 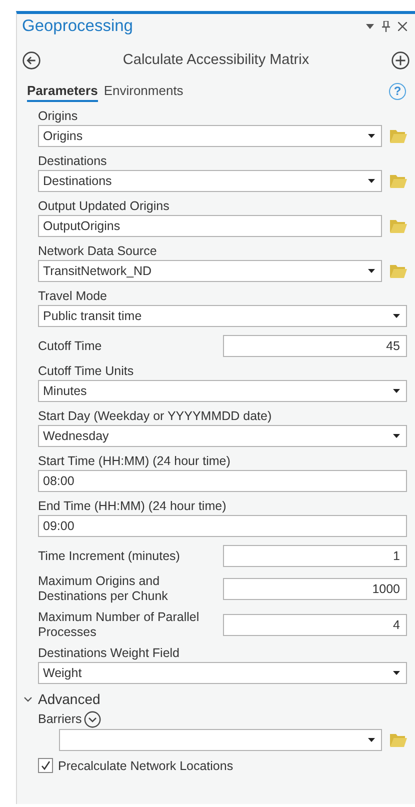 I want to click on dropdown: Destinations, so click(x=210, y=181).